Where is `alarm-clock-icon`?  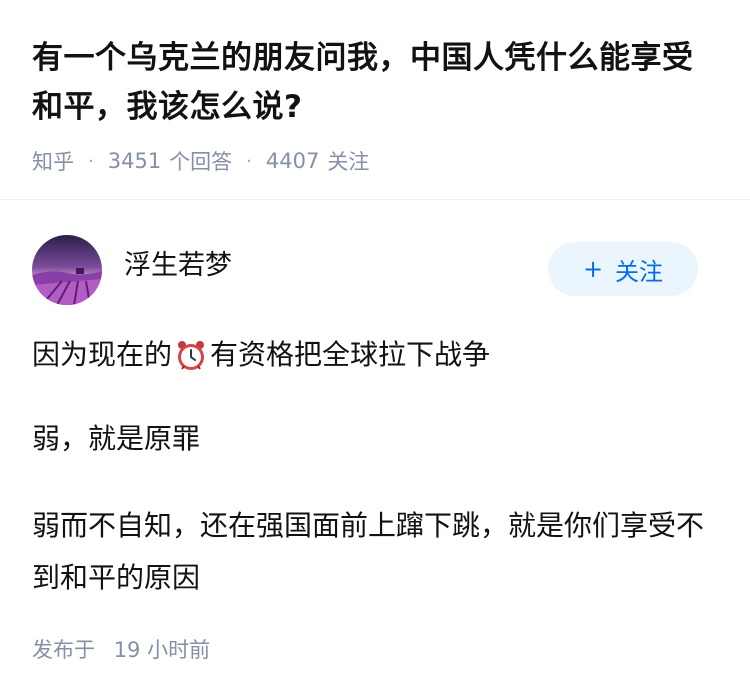
alarm-clock-icon is located at coordinates (191, 355).